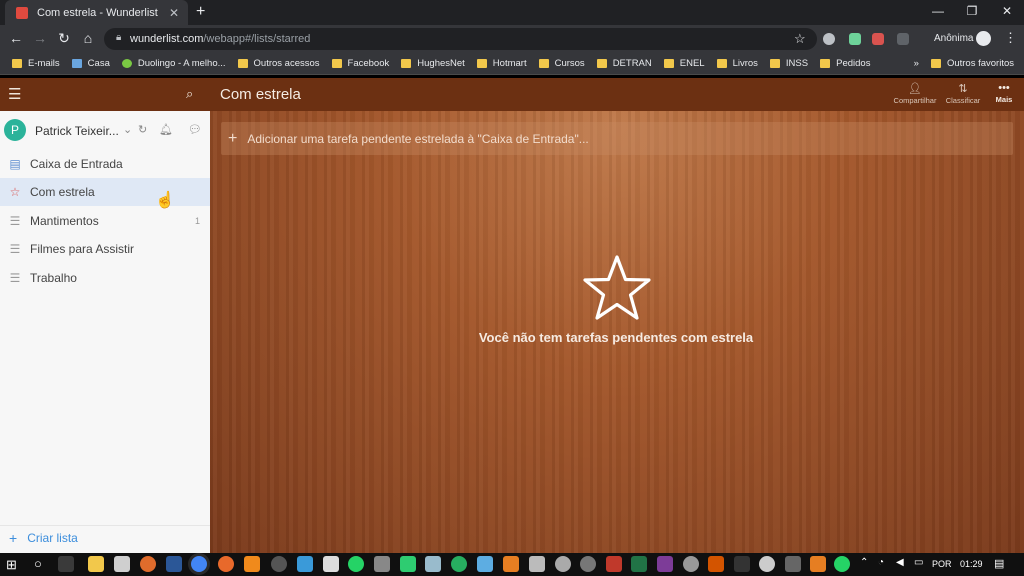 This screenshot has width=1024, height=576. What do you see at coordinates (800, 39) in the screenshot?
I see `bookmark-star-icon: ☆` at bounding box center [800, 39].